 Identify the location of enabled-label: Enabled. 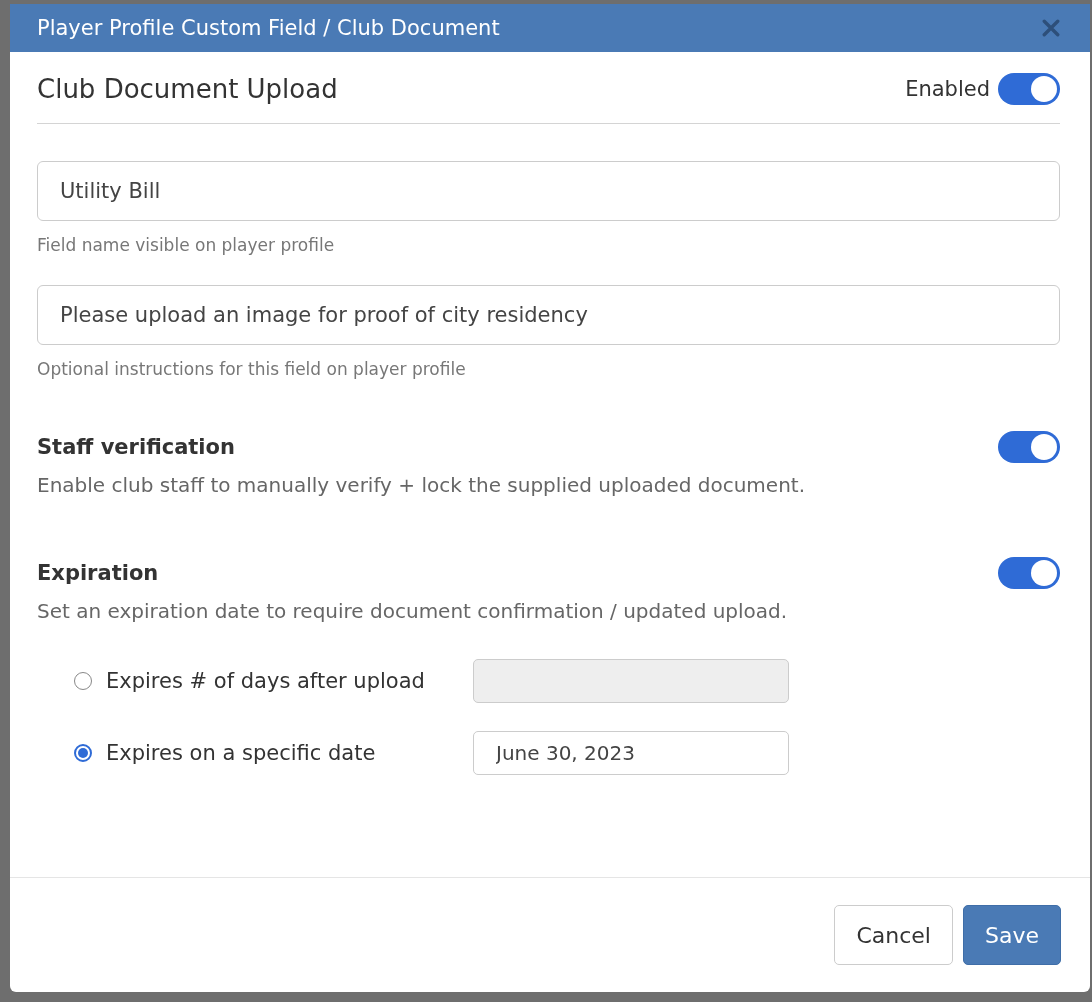
(947, 88).